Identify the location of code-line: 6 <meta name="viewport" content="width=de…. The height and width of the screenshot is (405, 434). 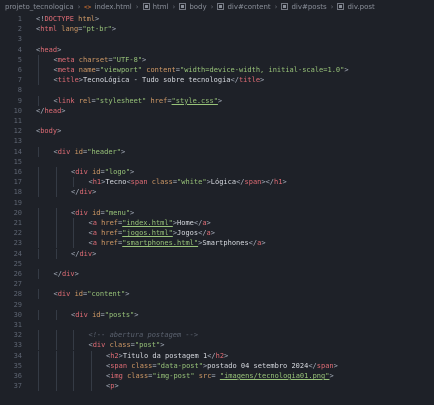
(217, 70).